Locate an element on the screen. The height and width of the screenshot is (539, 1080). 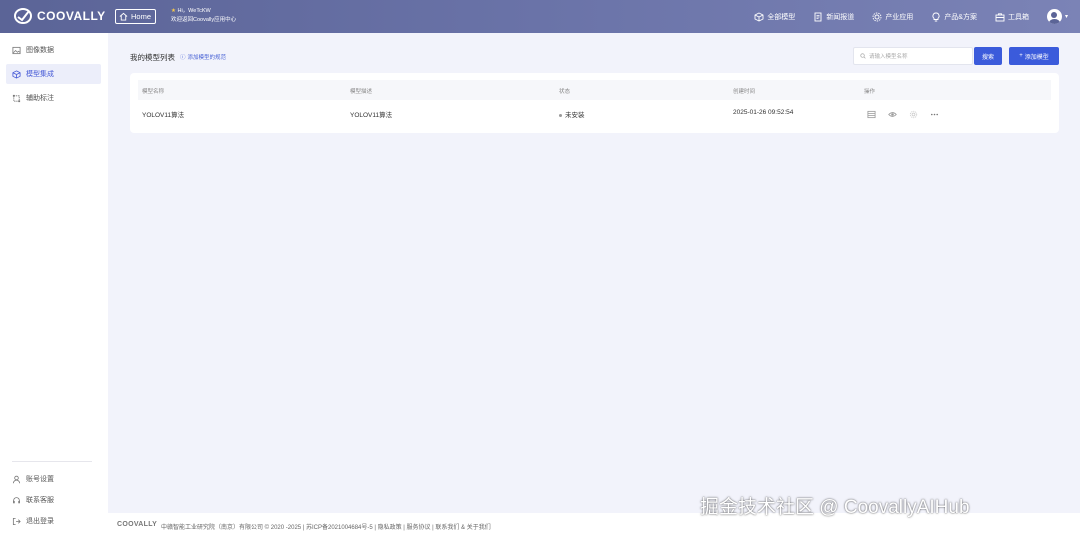
nav-label: 产品&方案 is located at coordinates (960, 17).